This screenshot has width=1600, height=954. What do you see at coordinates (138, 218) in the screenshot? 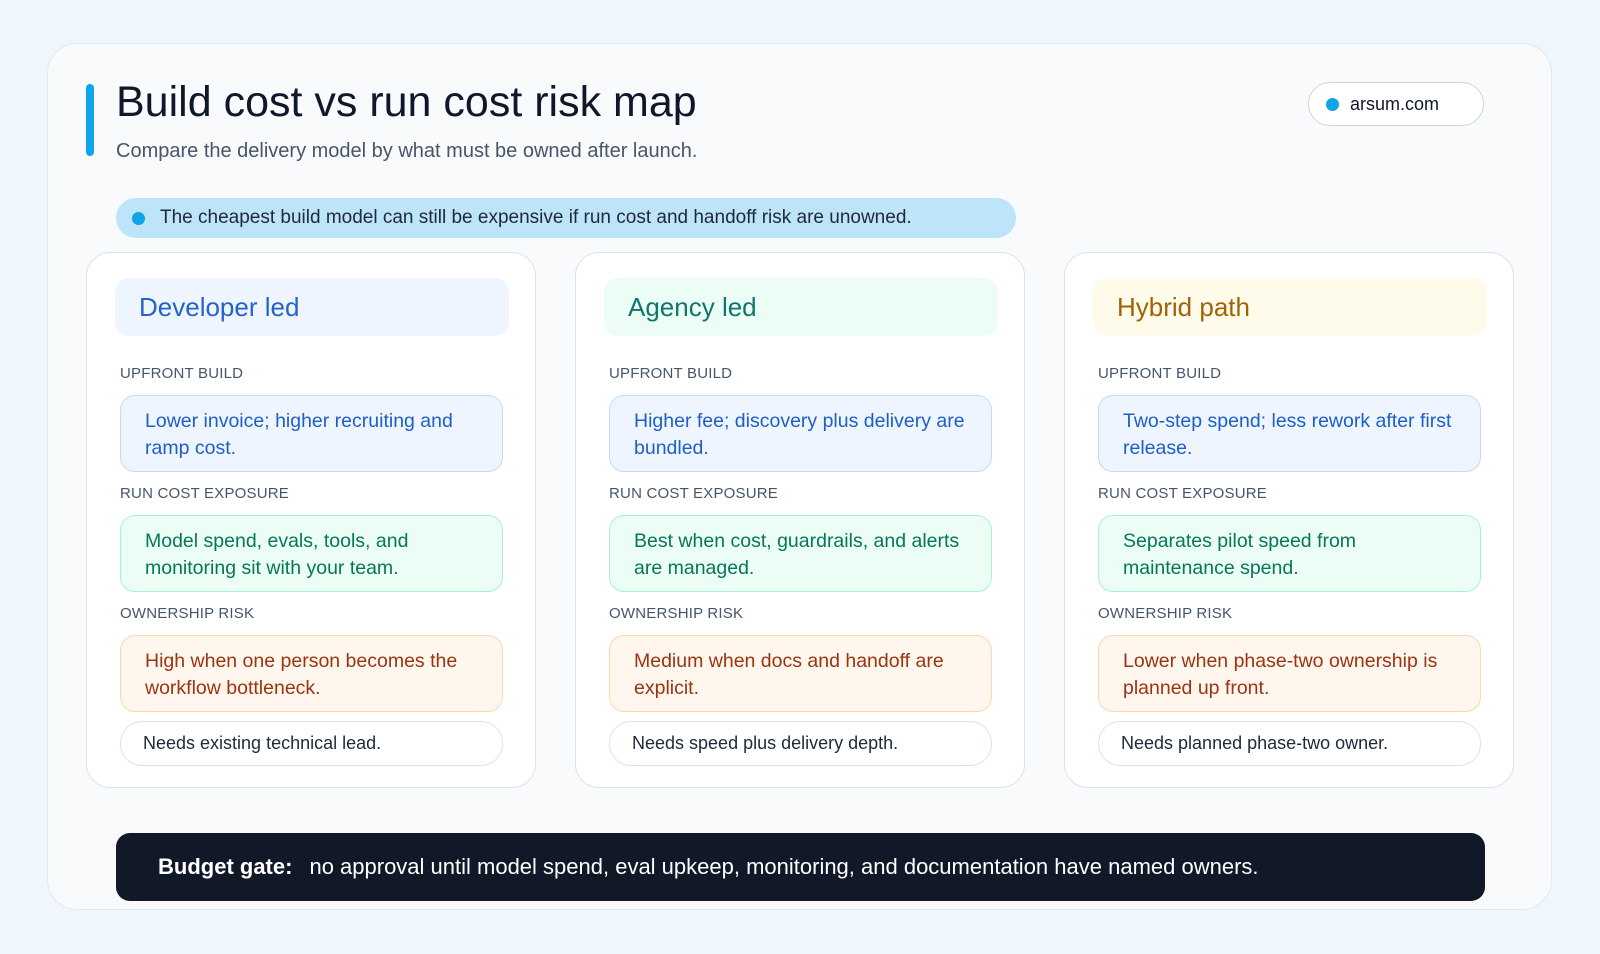
I see `note-dot-icon` at bounding box center [138, 218].